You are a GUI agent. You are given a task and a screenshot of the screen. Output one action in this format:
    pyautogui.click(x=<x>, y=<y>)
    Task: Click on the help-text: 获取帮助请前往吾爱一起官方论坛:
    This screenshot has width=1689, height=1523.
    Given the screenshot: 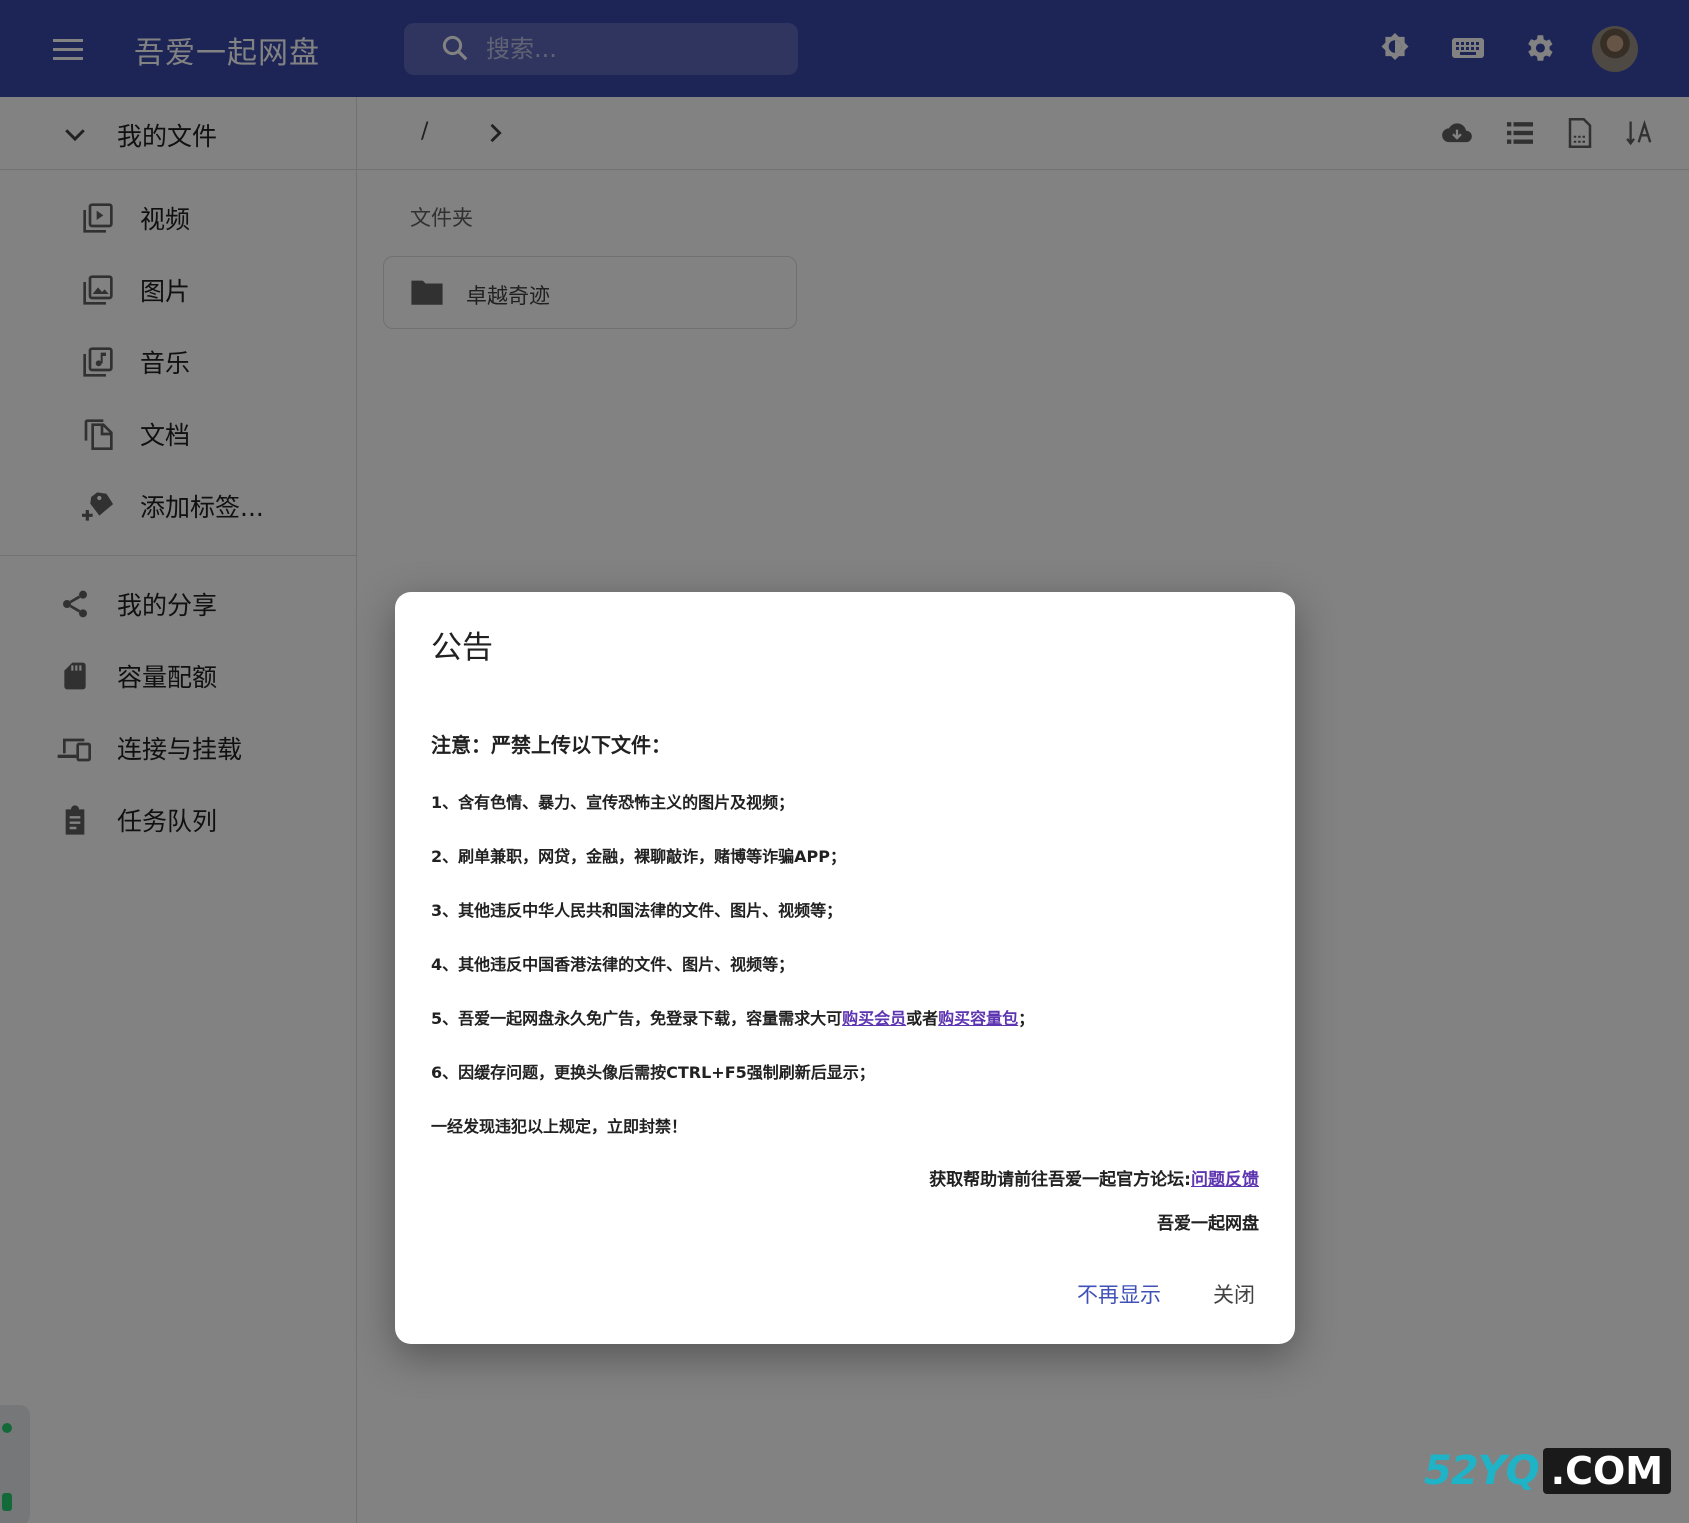 What is the action you would take?
    pyautogui.click(x=1060, y=1180)
    